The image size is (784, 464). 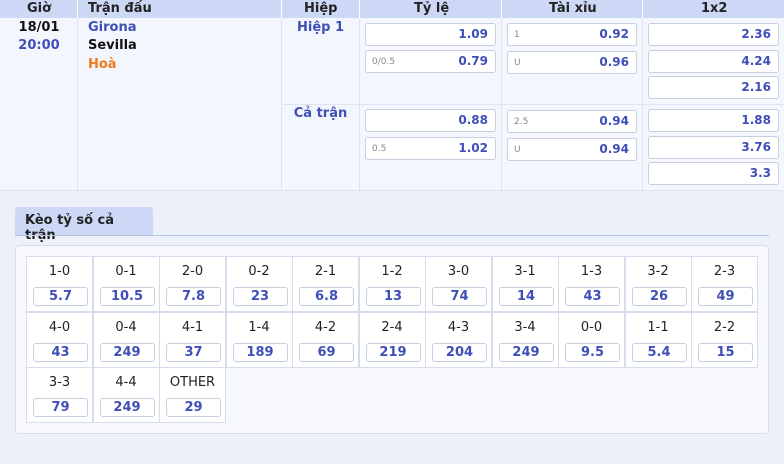 What do you see at coordinates (60, 407) in the screenshot?
I see `score-odds-button: 79` at bounding box center [60, 407].